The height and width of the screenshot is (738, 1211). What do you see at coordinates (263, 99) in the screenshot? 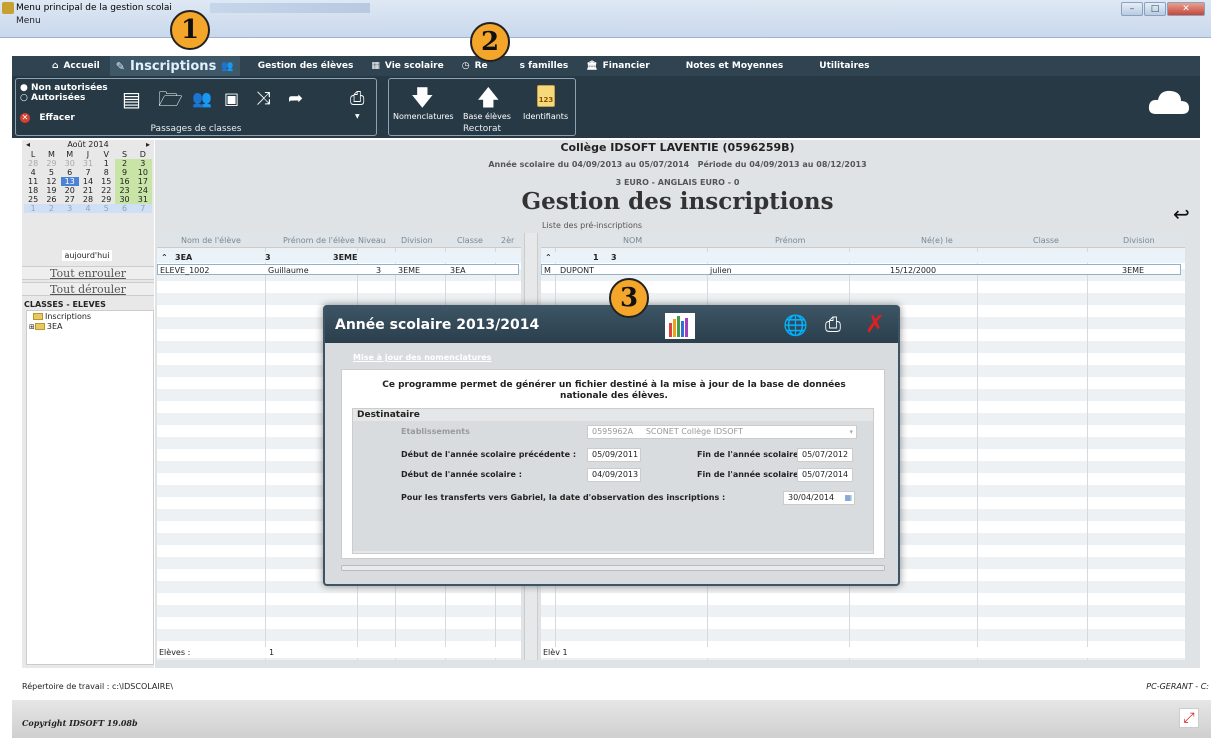
I see `shuffle-icon: ⤨` at bounding box center [263, 99].